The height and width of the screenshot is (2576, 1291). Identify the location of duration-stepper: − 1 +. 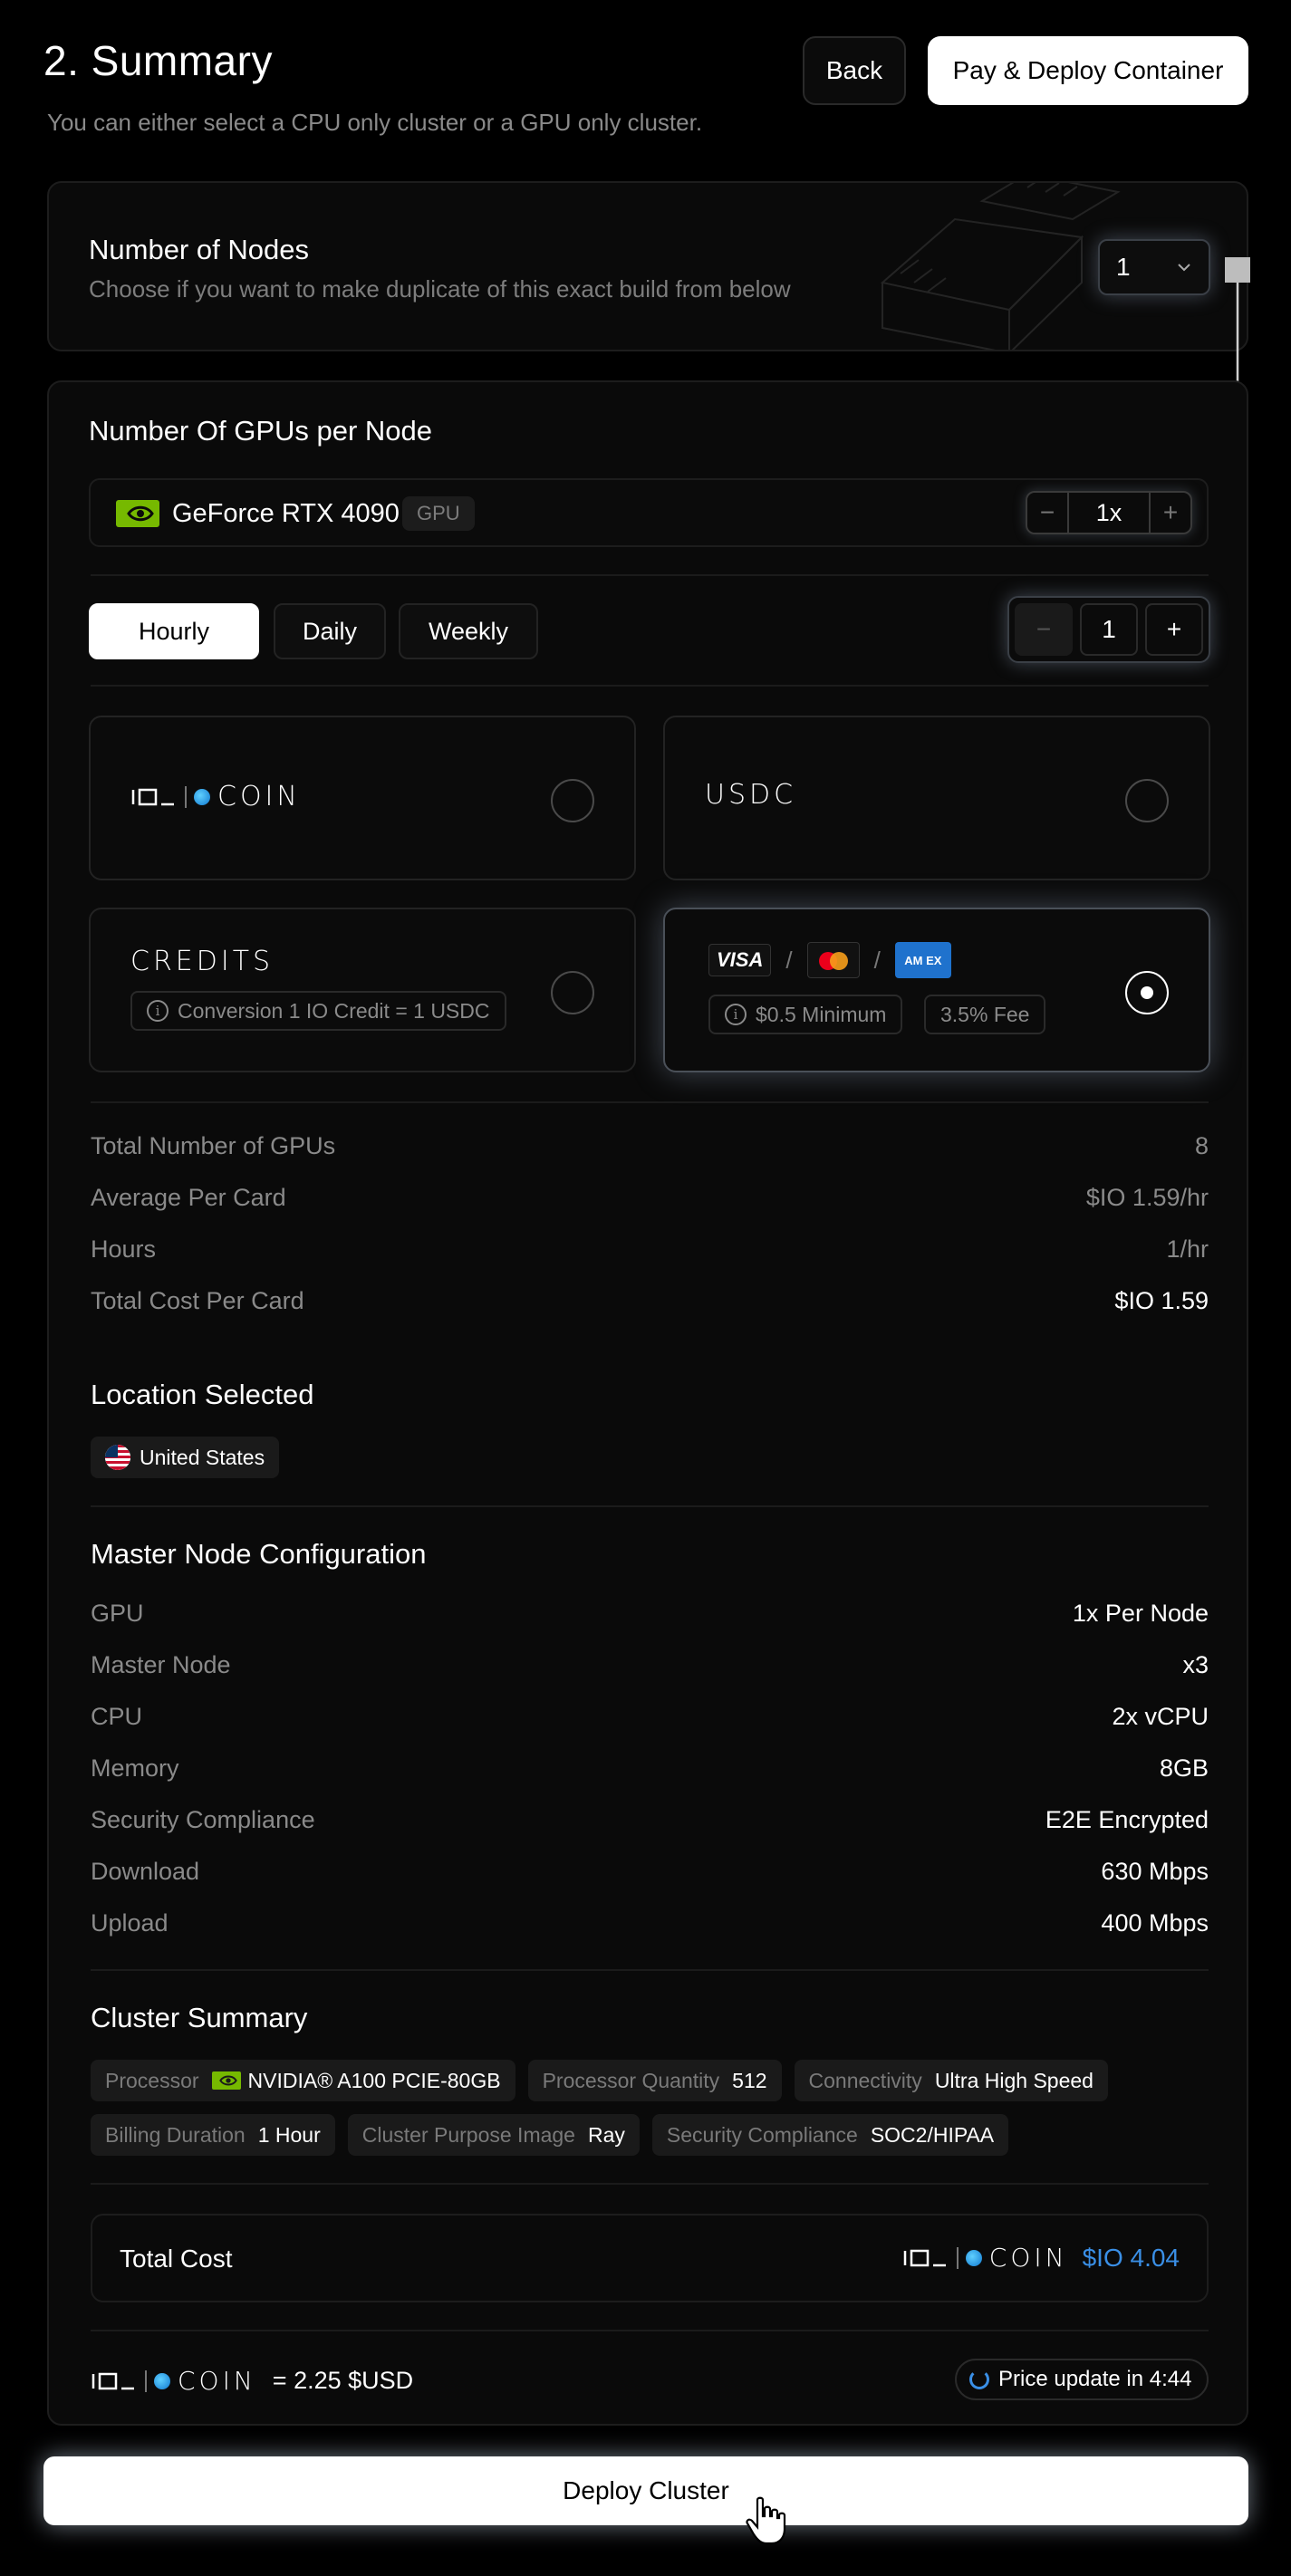
(1108, 629).